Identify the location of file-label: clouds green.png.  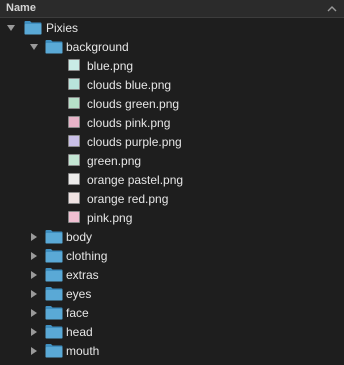
(133, 104).